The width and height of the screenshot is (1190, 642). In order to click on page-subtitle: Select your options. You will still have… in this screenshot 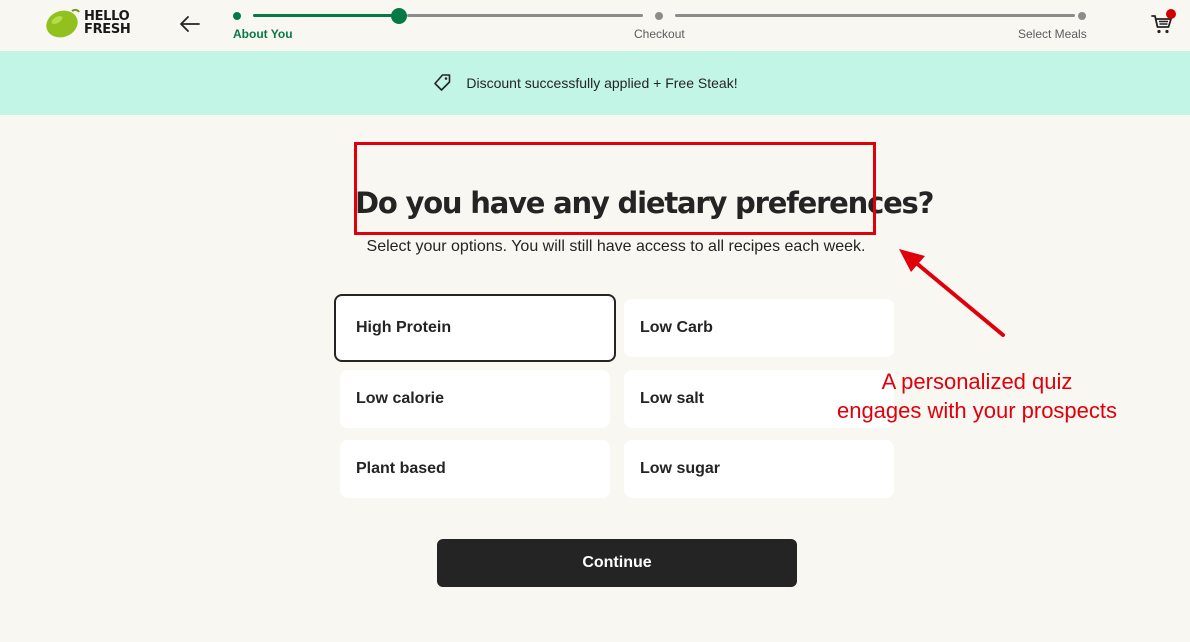, I will do `click(616, 246)`.